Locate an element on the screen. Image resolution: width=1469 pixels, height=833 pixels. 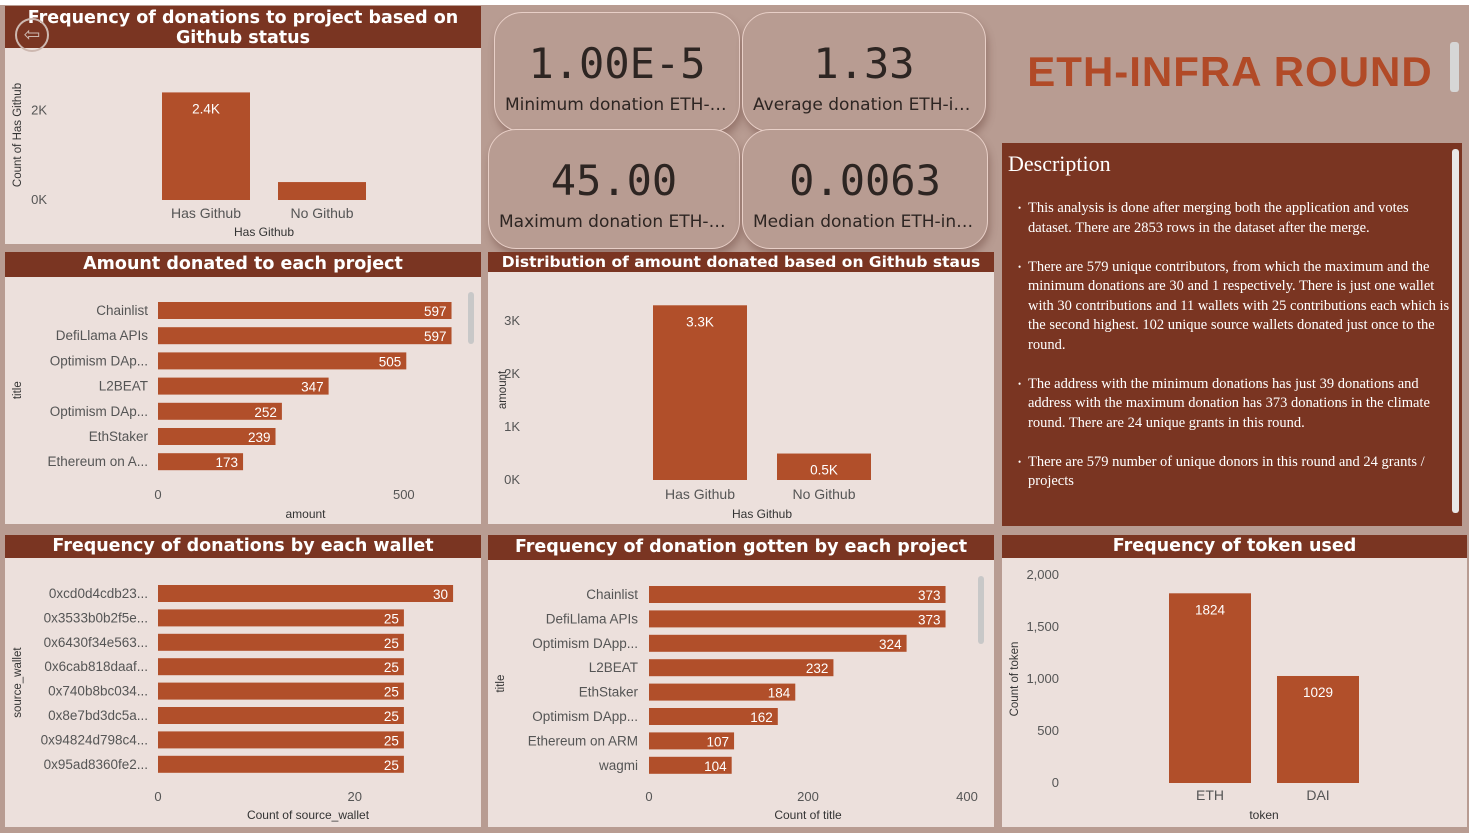
y-axis-title: Count of Has Github is located at coordinates (18, 135).